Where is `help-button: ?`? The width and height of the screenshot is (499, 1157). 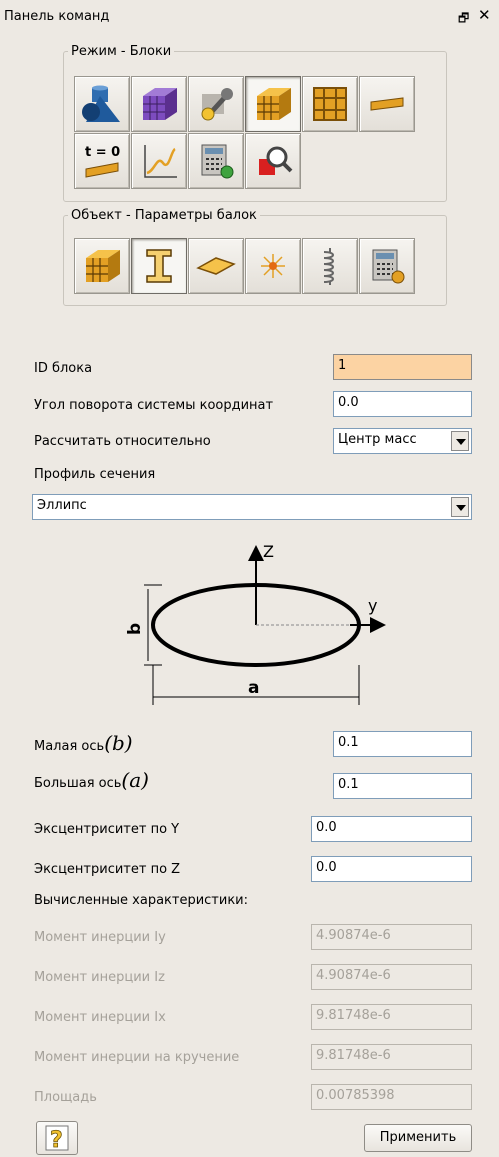
help-button: ? is located at coordinates (57, 1138).